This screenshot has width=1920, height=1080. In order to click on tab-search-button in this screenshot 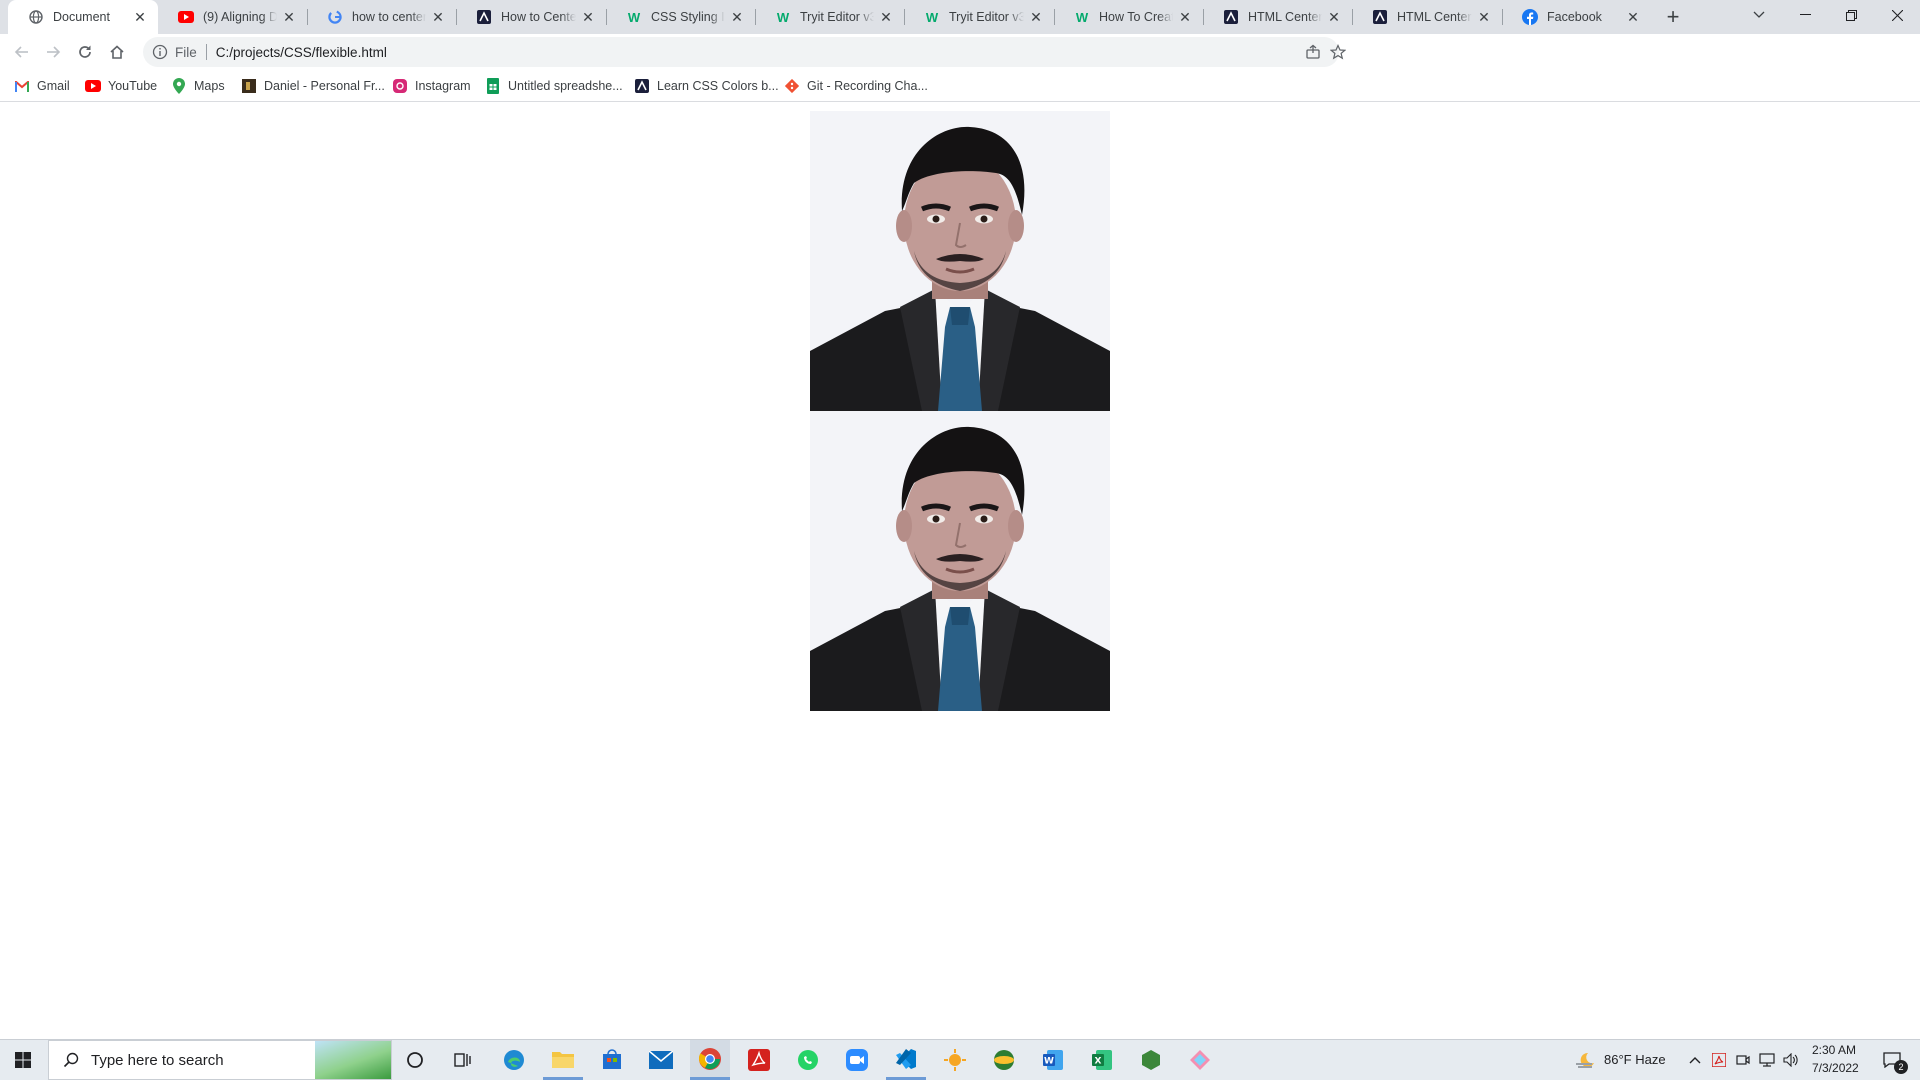, I will do `click(1759, 15)`.